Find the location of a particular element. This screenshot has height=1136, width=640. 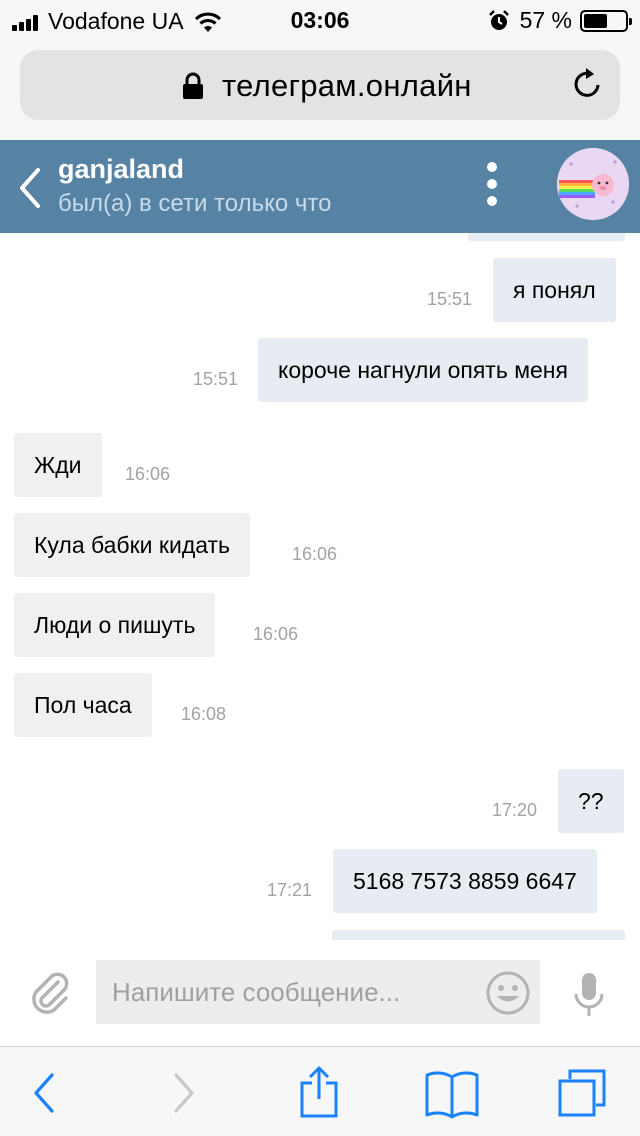

tabs-icon is located at coordinates (582, 1093).